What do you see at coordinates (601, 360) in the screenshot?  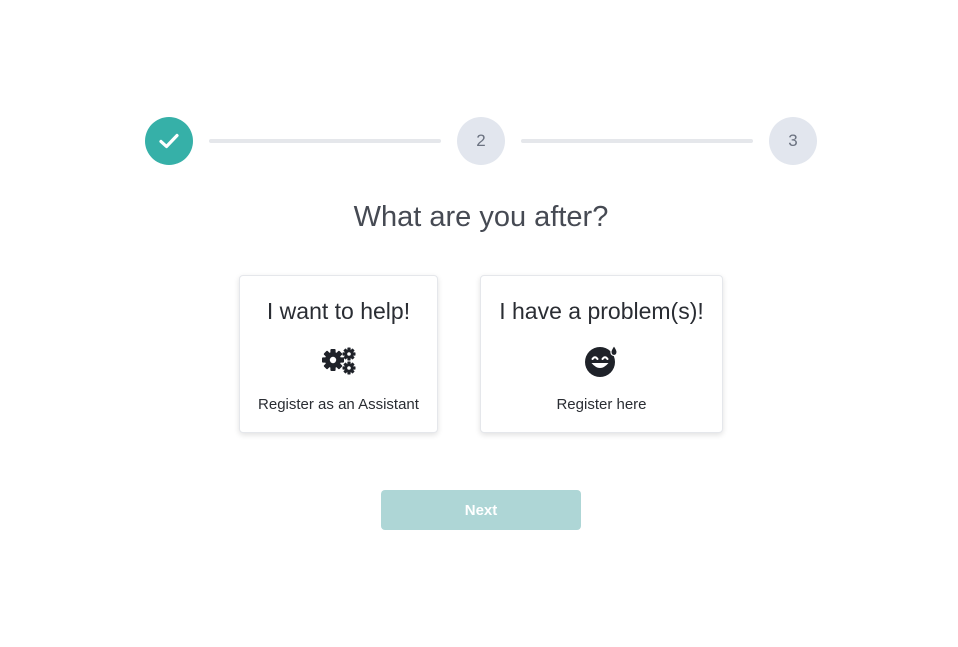 I see `grin-sweat-icon` at bounding box center [601, 360].